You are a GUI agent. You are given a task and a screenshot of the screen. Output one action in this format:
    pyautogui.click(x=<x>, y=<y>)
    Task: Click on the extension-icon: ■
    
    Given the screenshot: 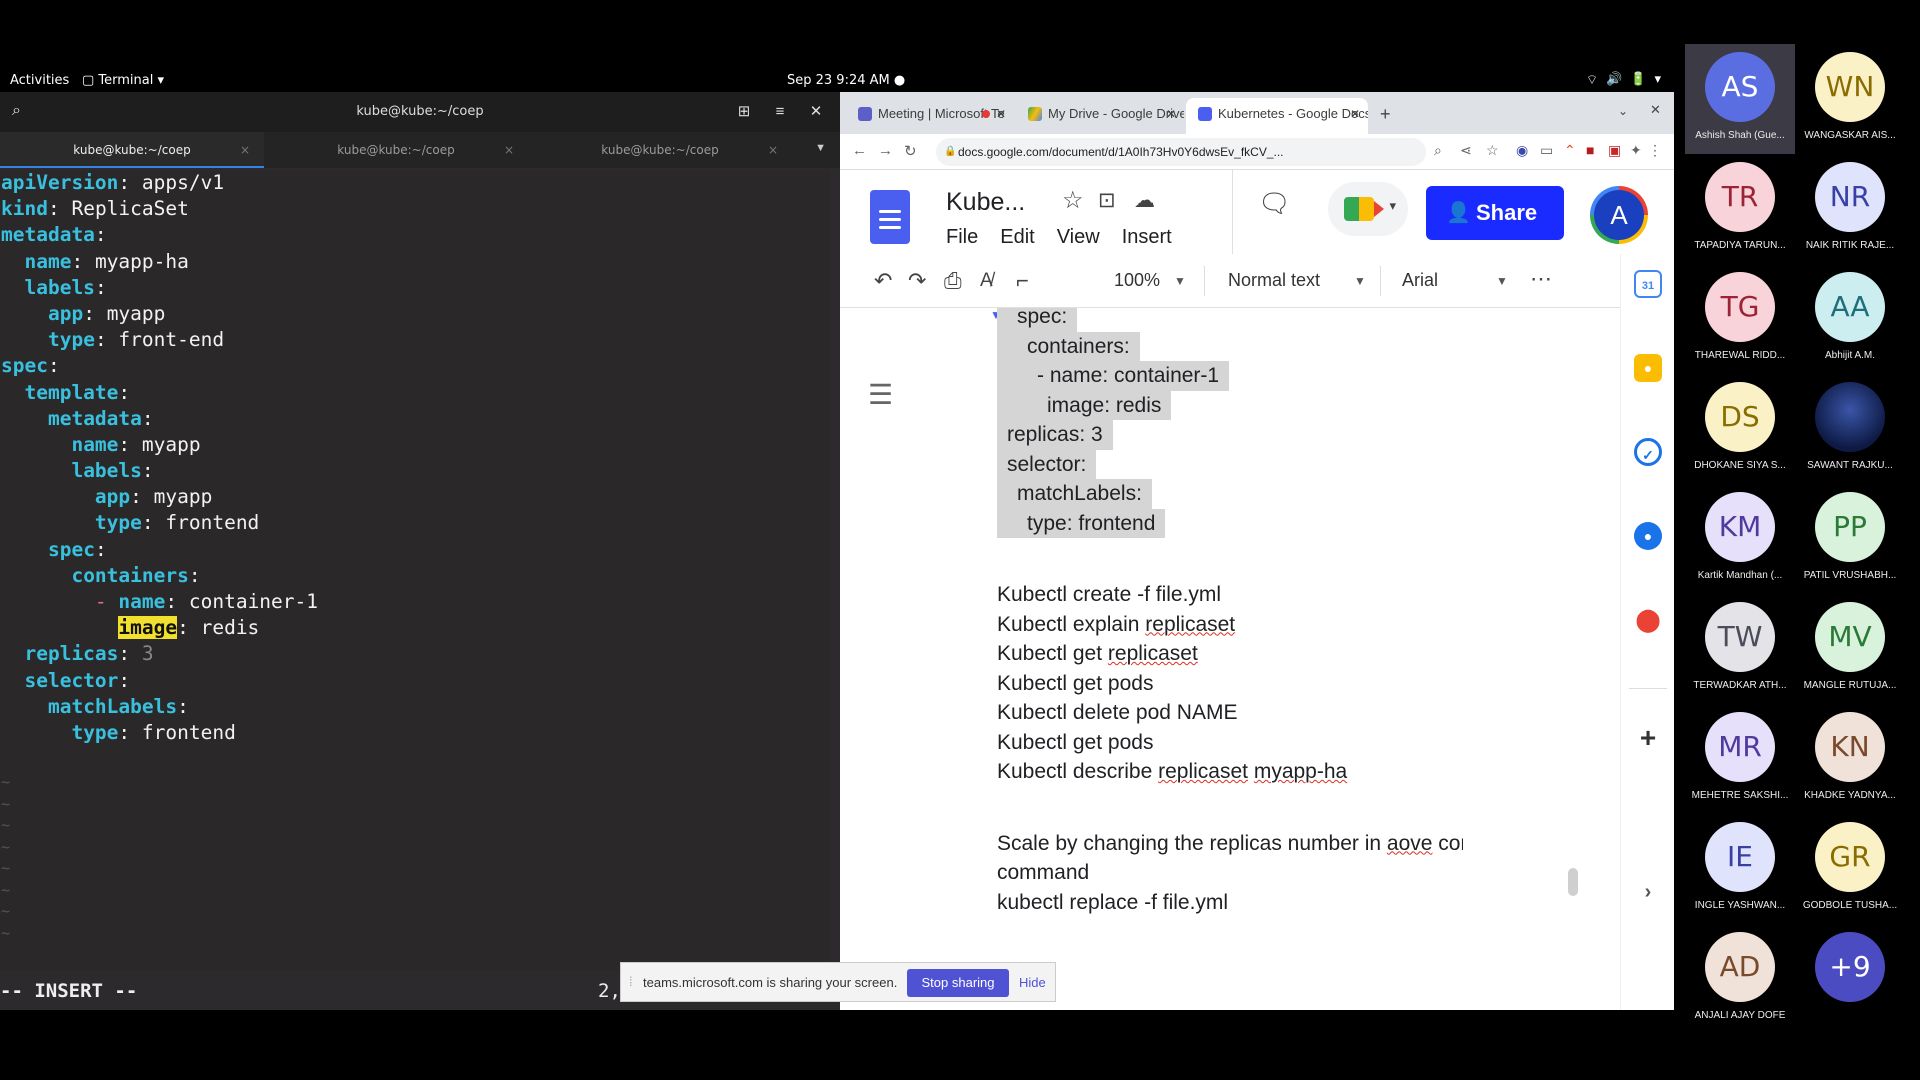 What is the action you would take?
    pyautogui.click(x=1590, y=150)
    